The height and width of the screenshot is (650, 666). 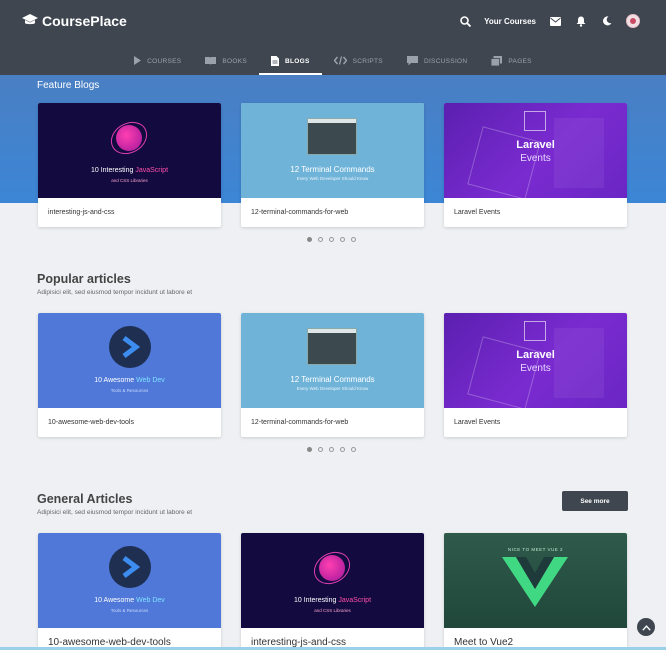 I want to click on general-title: General Articles, so click(x=85, y=499).